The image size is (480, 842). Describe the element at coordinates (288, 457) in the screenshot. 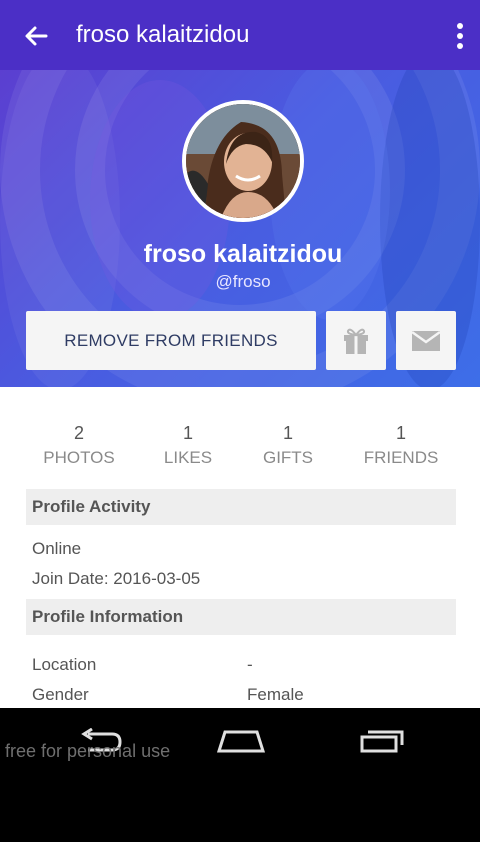

I see `stat-label: GIFTS` at that location.